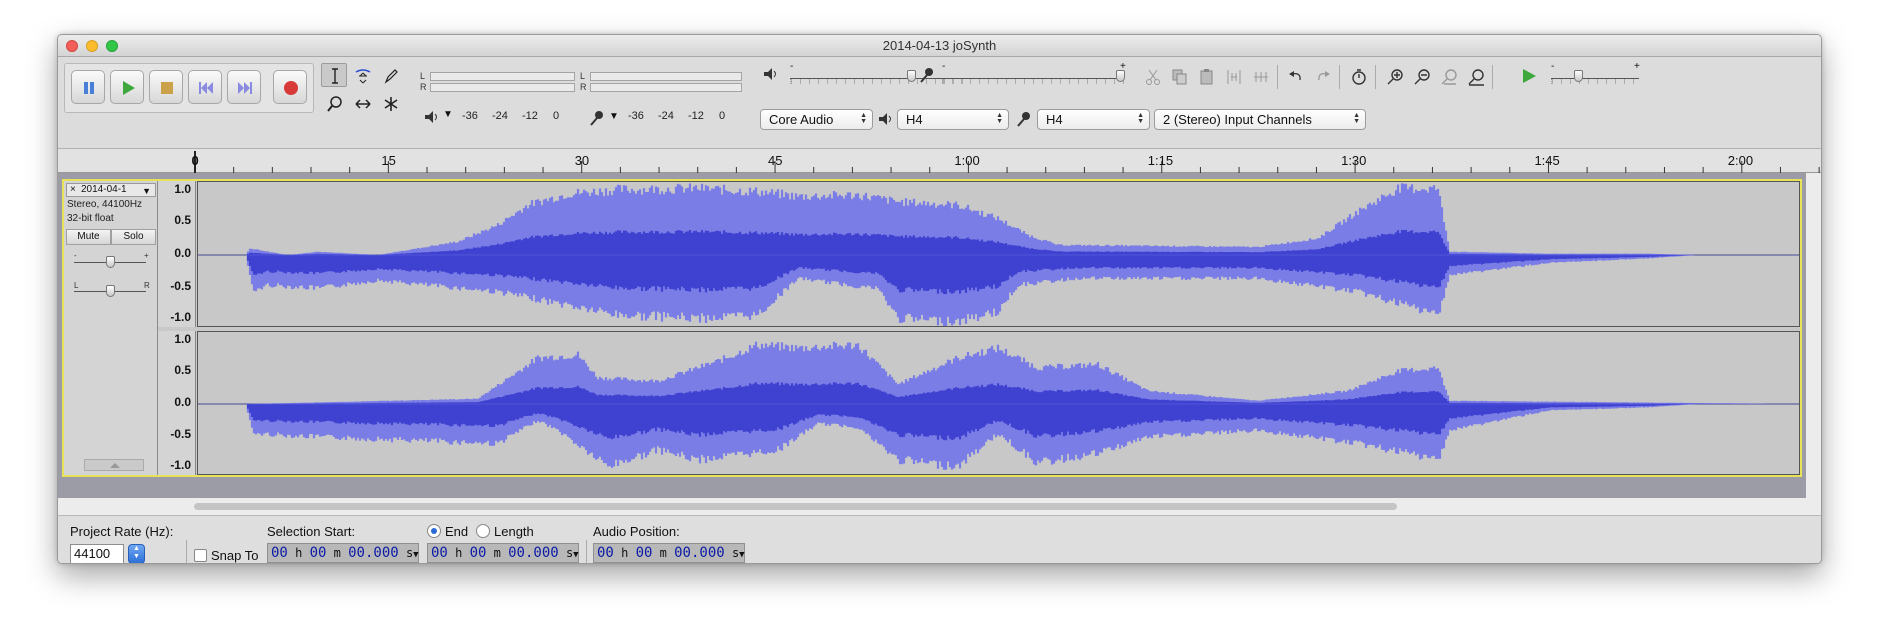  Describe the element at coordinates (432, 117) in the screenshot. I see `speaker-icon` at that location.